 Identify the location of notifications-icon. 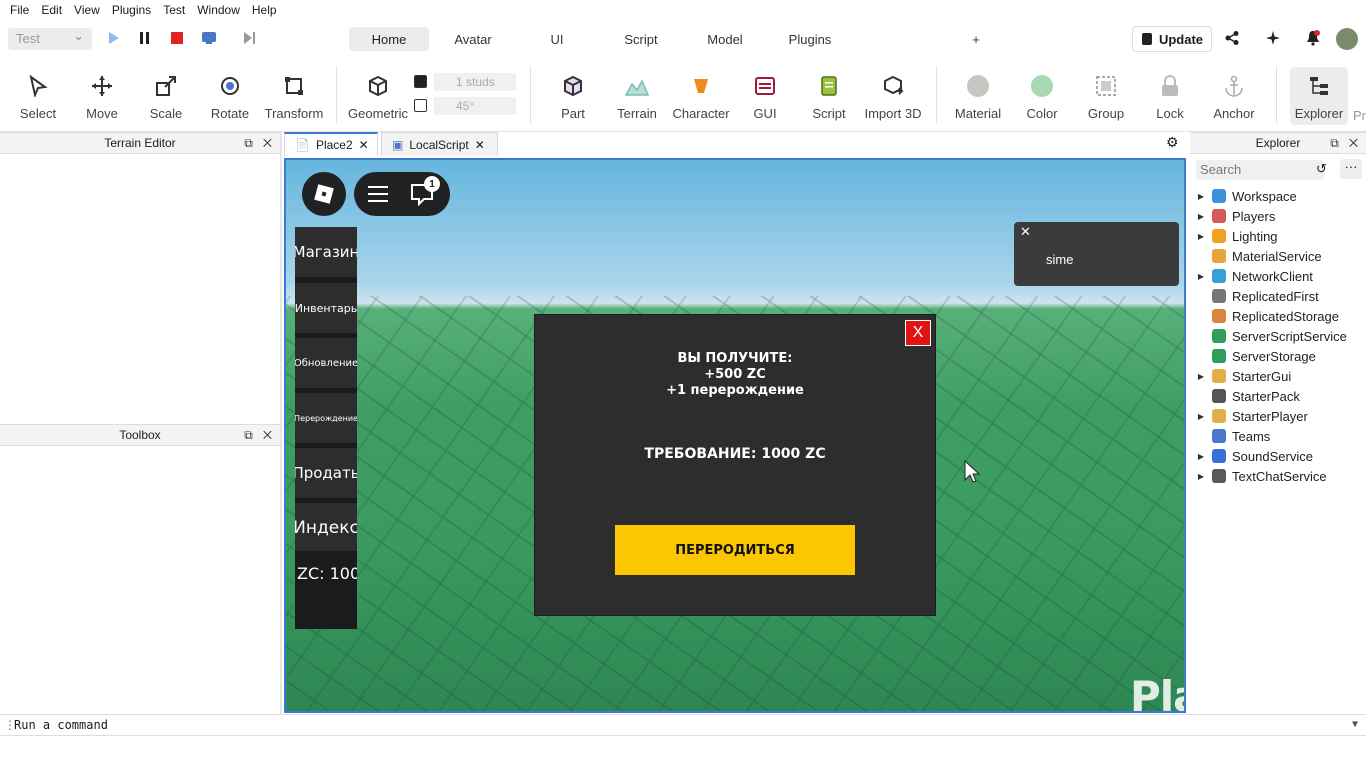
(1313, 38).